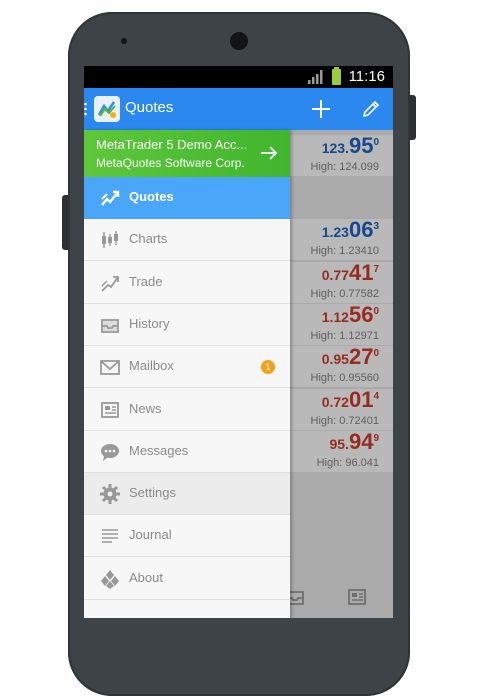 The image size is (480, 700). What do you see at coordinates (336, 76) in the screenshot?
I see `battery-icon` at bounding box center [336, 76].